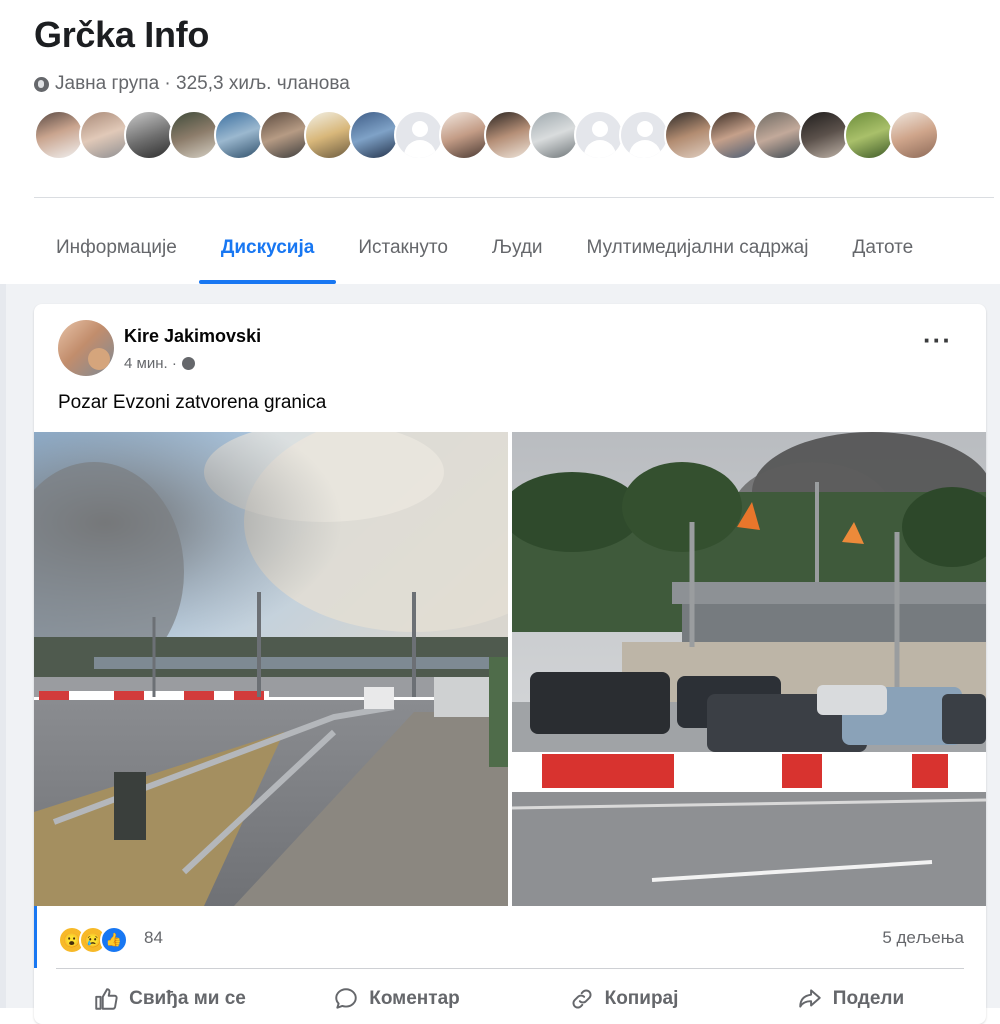 The image size is (1000, 1024). I want to click on link-icon, so click(582, 999).